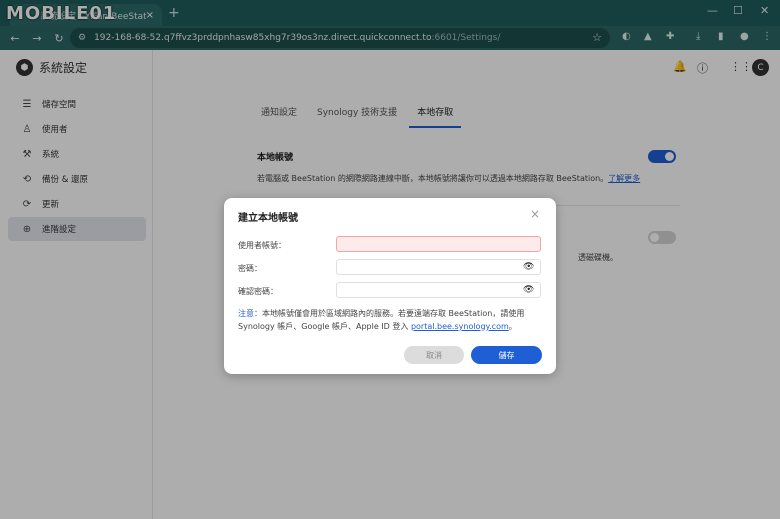 Image resolution: width=780 pixels, height=519 pixels. What do you see at coordinates (535, 214) in the screenshot?
I see `close-icon: ×` at bounding box center [535, 214].